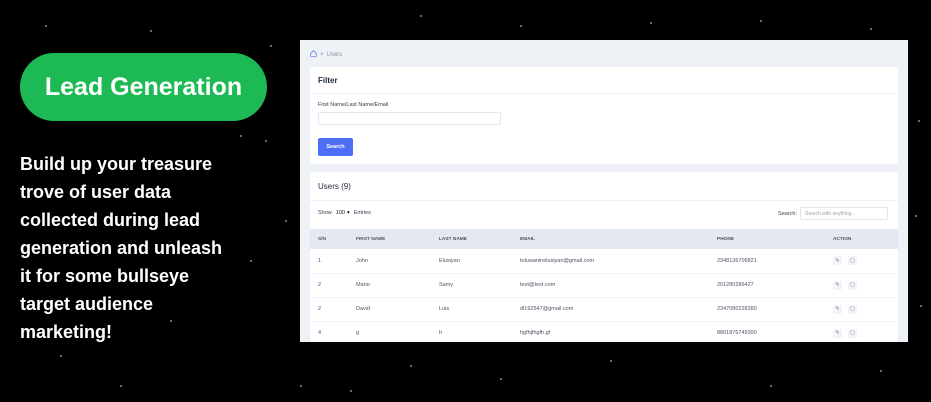  Describe the element at coordinates (610, 309) in the screenshot. I see `cell-email: dl192547@gmail.com` at that location.